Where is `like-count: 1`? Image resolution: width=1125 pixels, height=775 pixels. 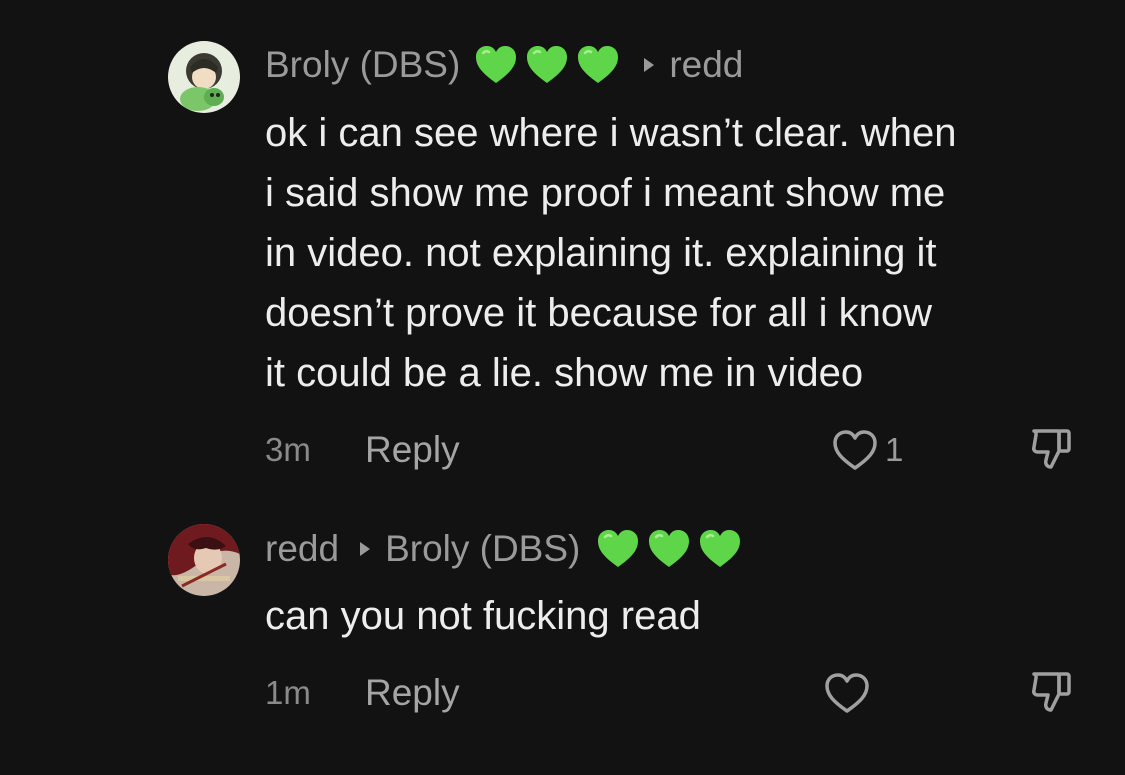
like-count: 1 is located at coordinates (894, 449).